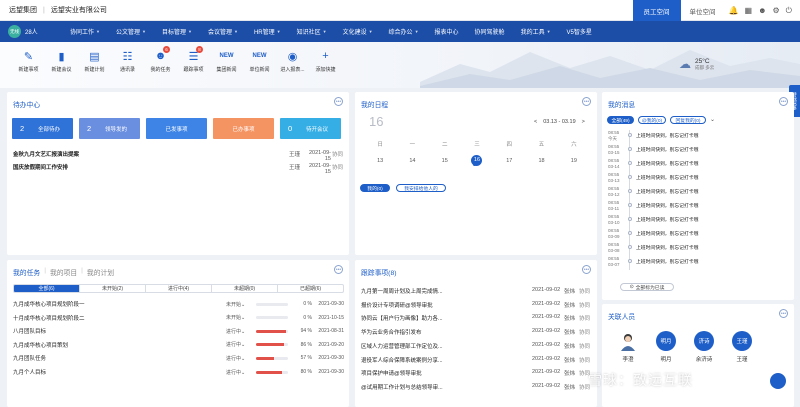 Image resolution: width=800 pixels, height=407 pixels. I want to click on nav-item-cockpit: 协同驾驶舱, so click(490, 31).